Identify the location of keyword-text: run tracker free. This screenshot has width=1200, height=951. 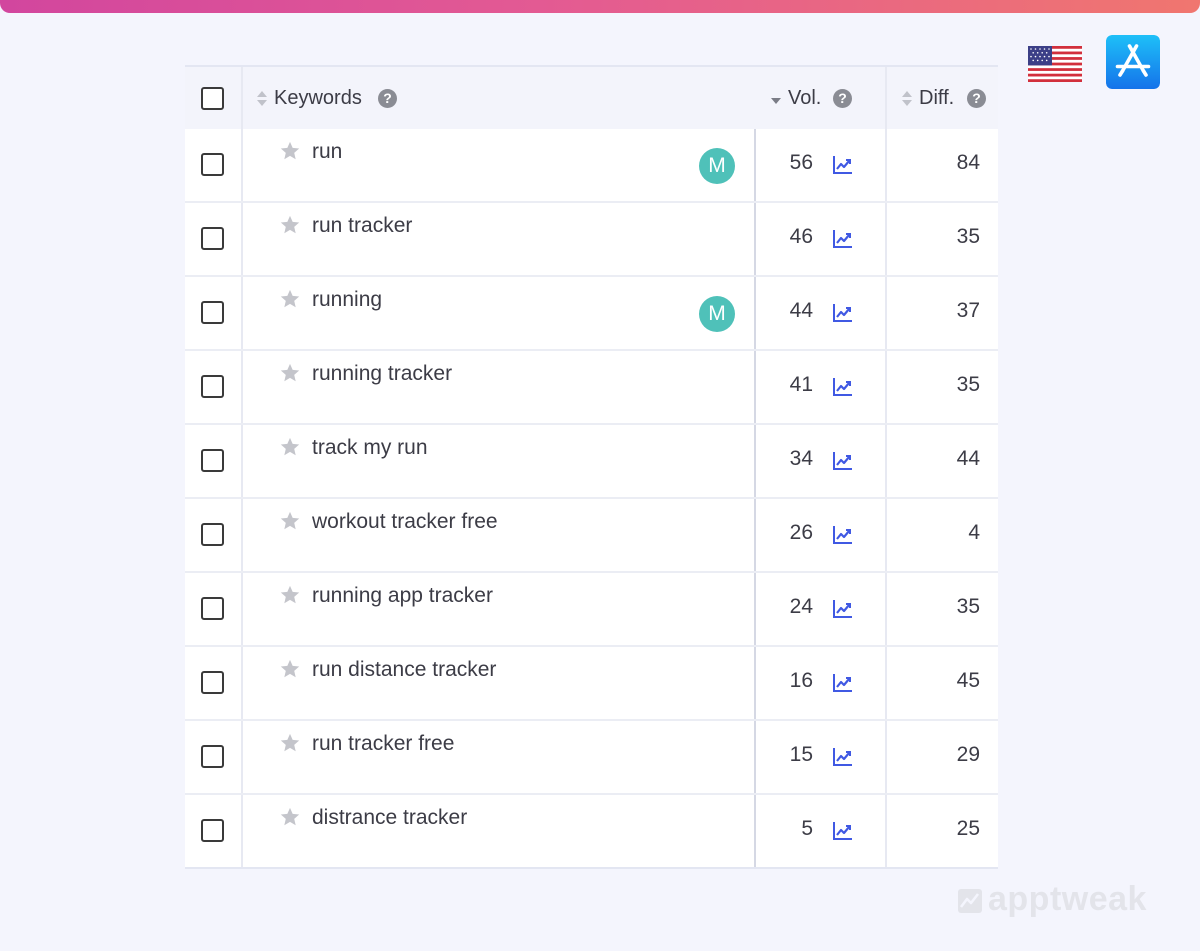
(383, 744).